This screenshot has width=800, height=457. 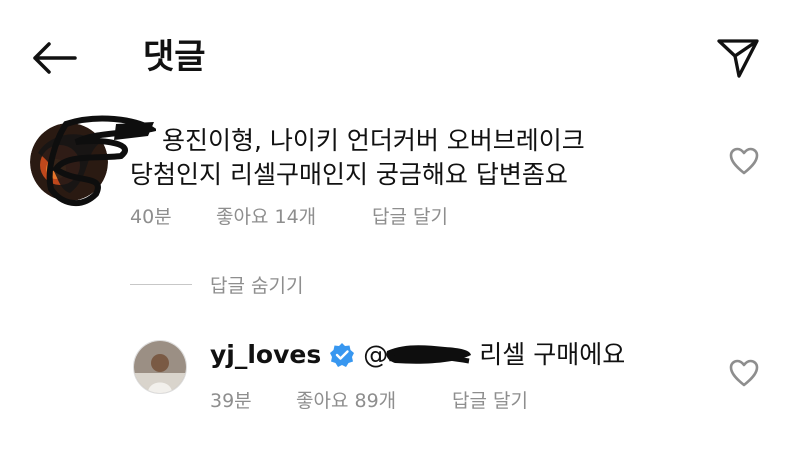 I want to click on comment-time: 40분, so click(x=151, y=217).